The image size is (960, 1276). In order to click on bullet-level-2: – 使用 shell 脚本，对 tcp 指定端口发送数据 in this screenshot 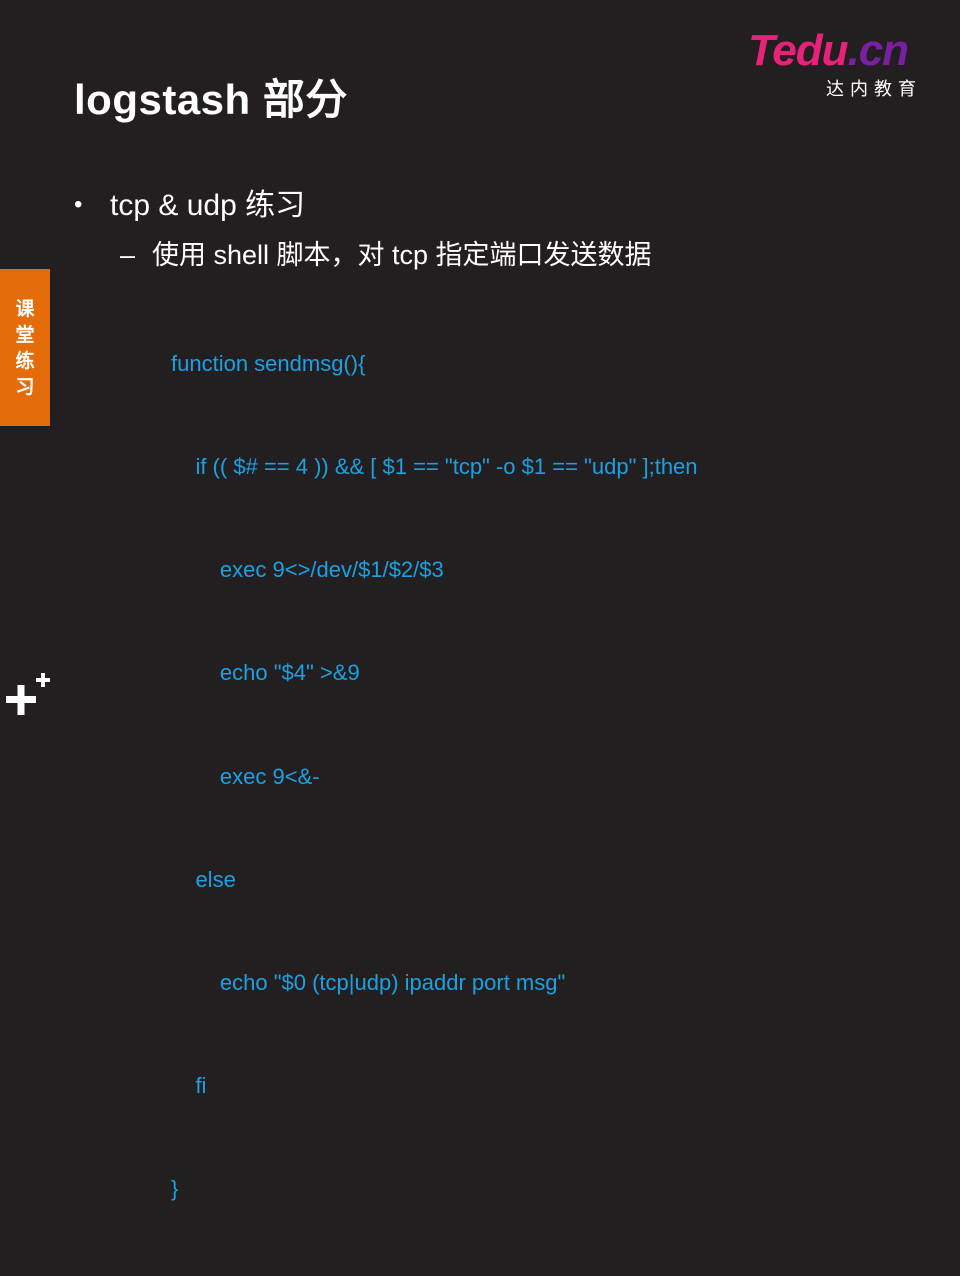, I will do `click(386, 252)`.